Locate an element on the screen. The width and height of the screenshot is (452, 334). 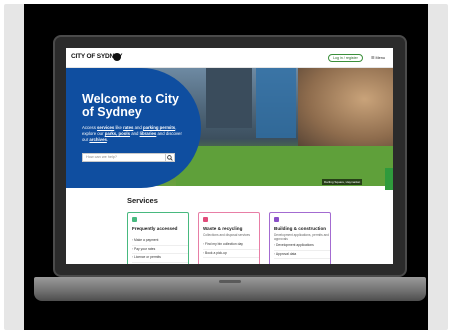
building-glass is located at coordinates (276, 103).